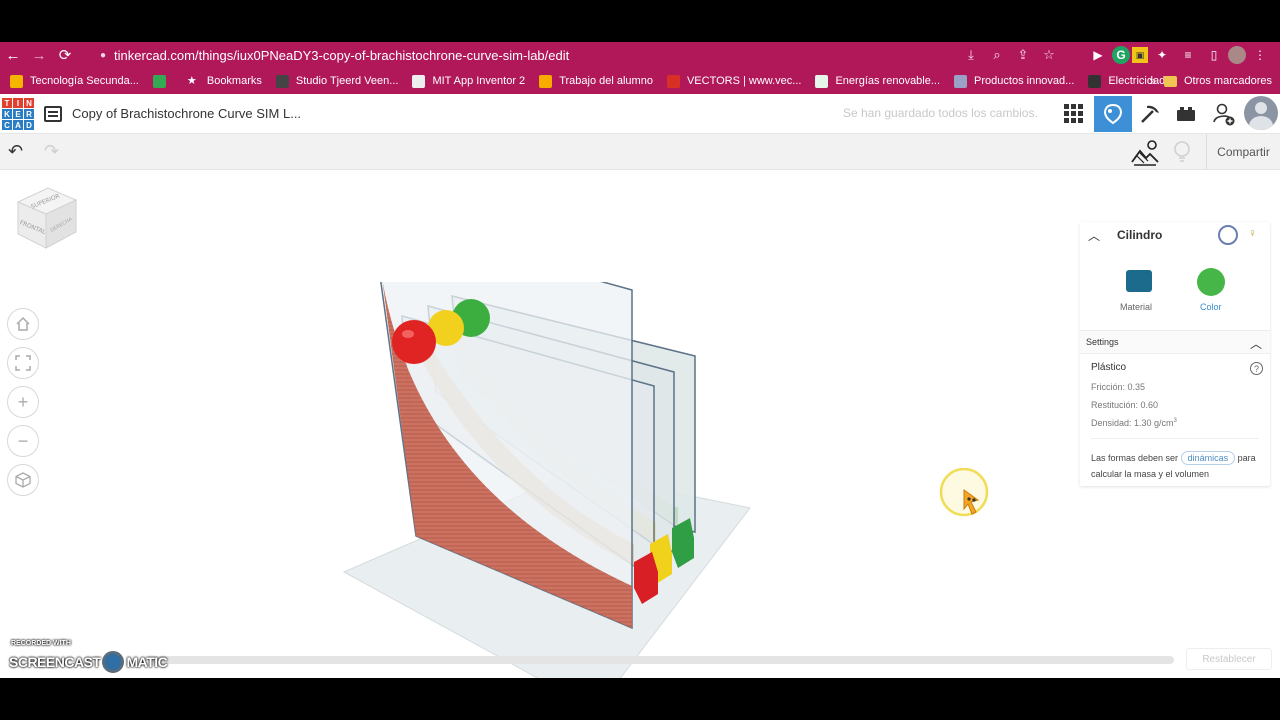  Describe the element at coordinates (1229, 659) in the screenshot. I see `reset-button: Restablecer` at that location.